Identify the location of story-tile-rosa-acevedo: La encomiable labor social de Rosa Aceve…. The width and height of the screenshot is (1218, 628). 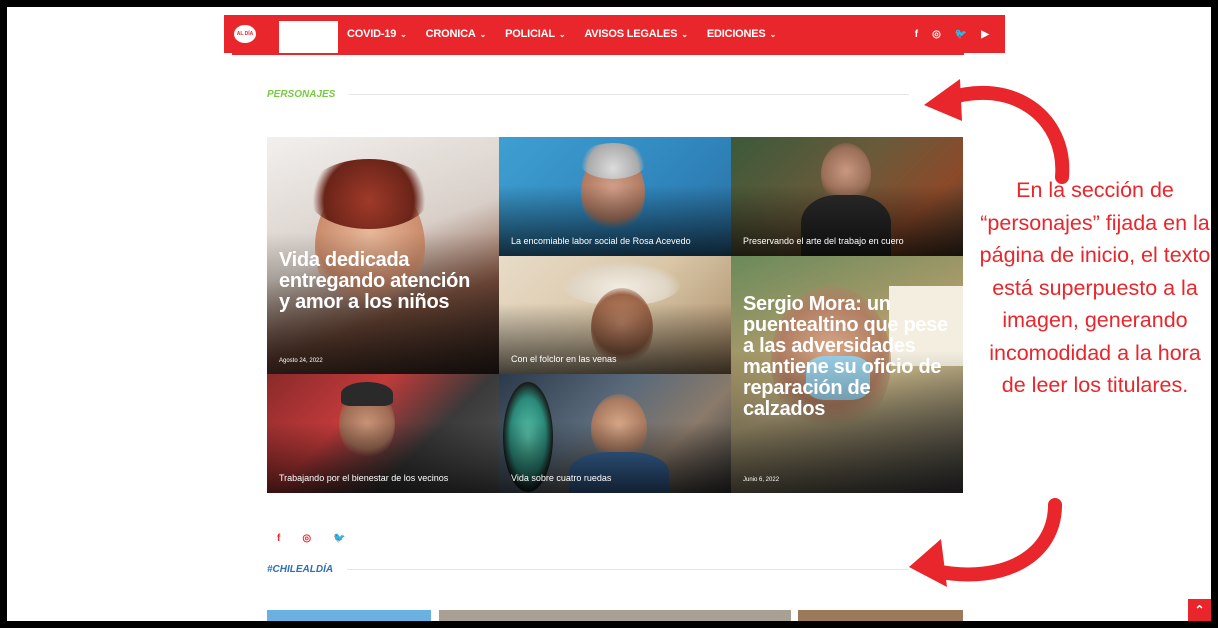
(615, 196).